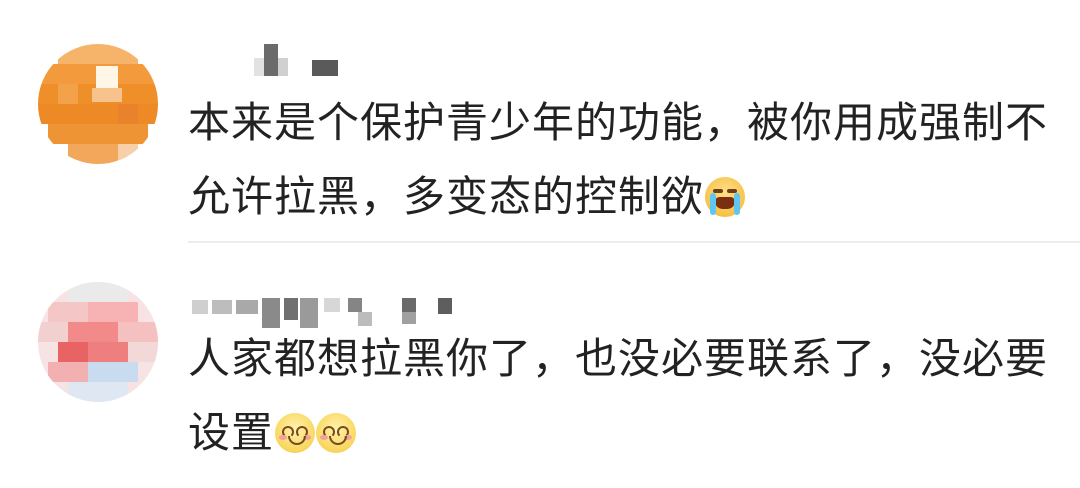 Image resolution: width=1080 pixels, height=488 pixels. Describe the element at coordinates (634, 242) in the screenshot. I see `divider` at that location.